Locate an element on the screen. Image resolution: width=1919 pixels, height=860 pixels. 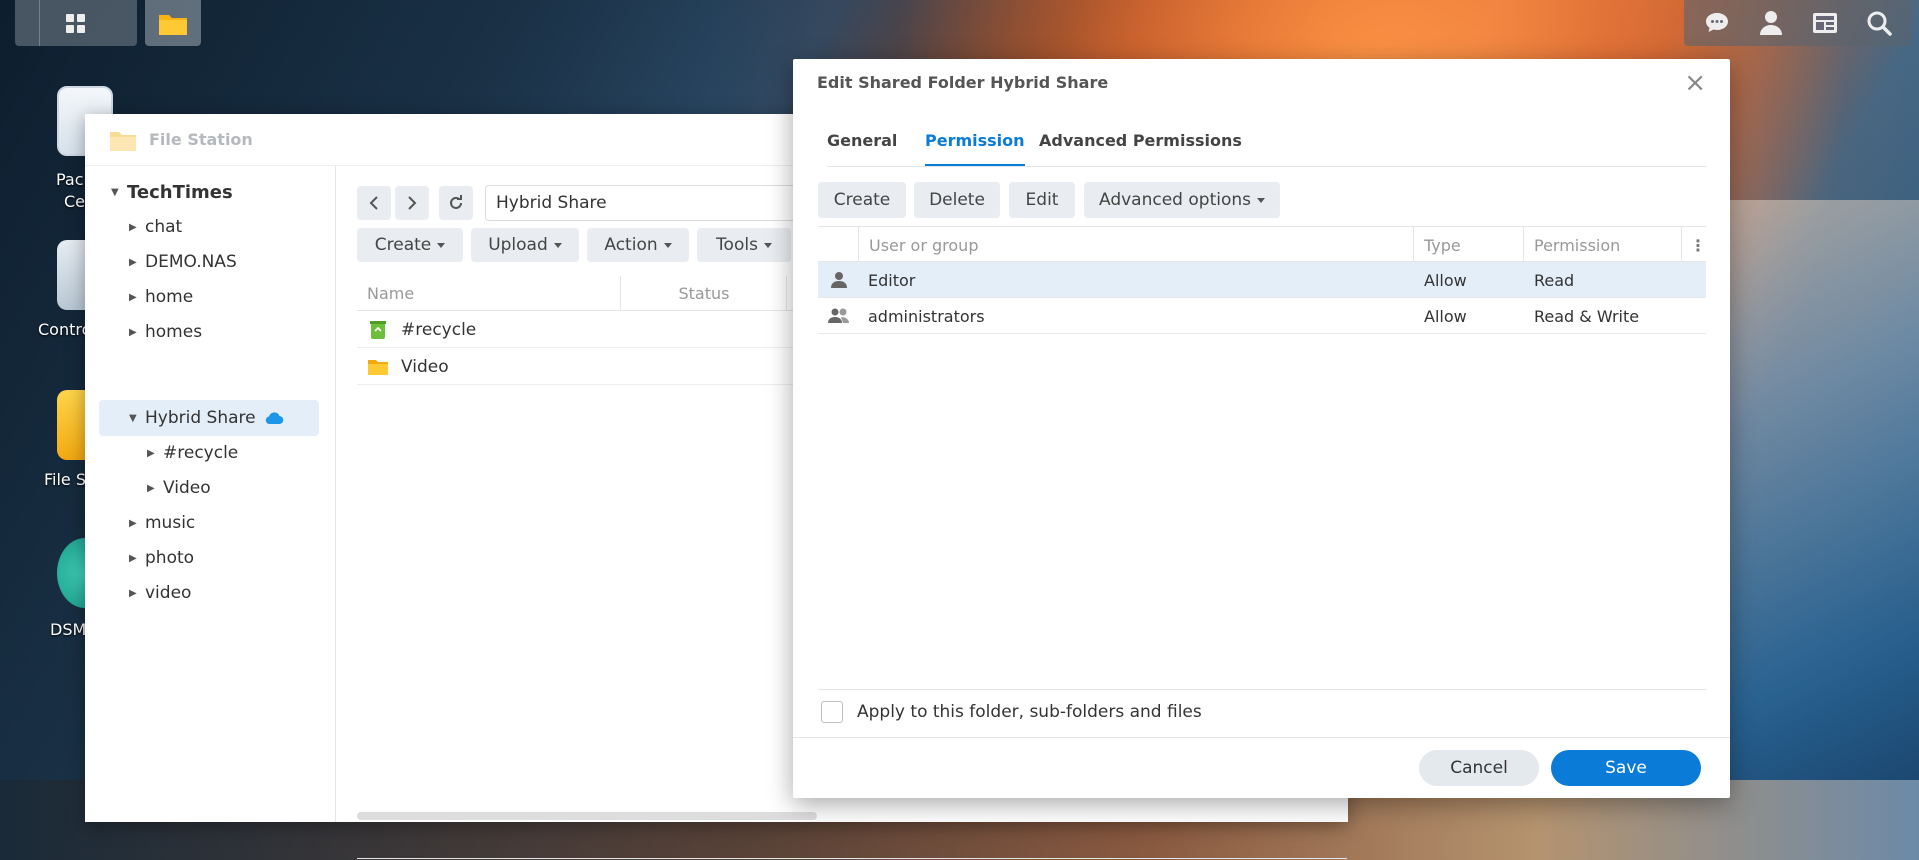
apps-grid-icon is located at coordinates (75, 23).